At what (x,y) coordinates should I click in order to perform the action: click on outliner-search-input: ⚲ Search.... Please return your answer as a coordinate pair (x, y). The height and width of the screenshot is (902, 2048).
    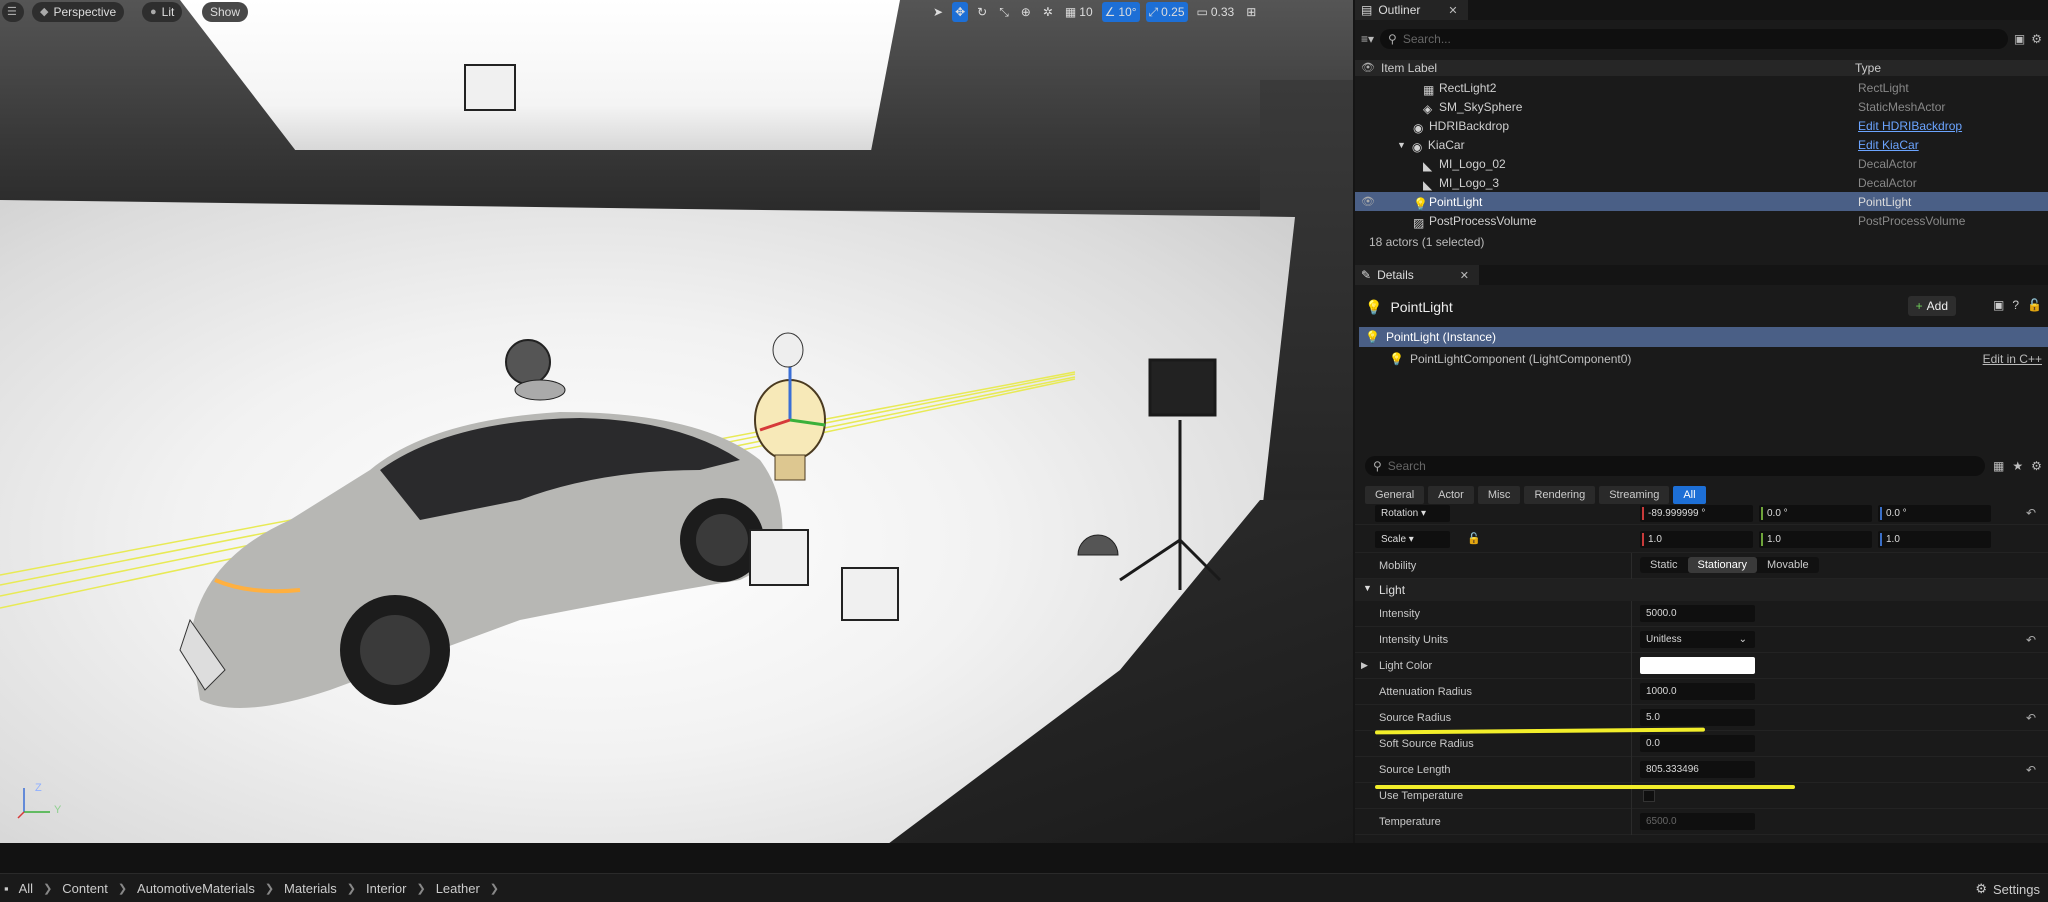
    Looking at the image, I should click on (1694, 39).